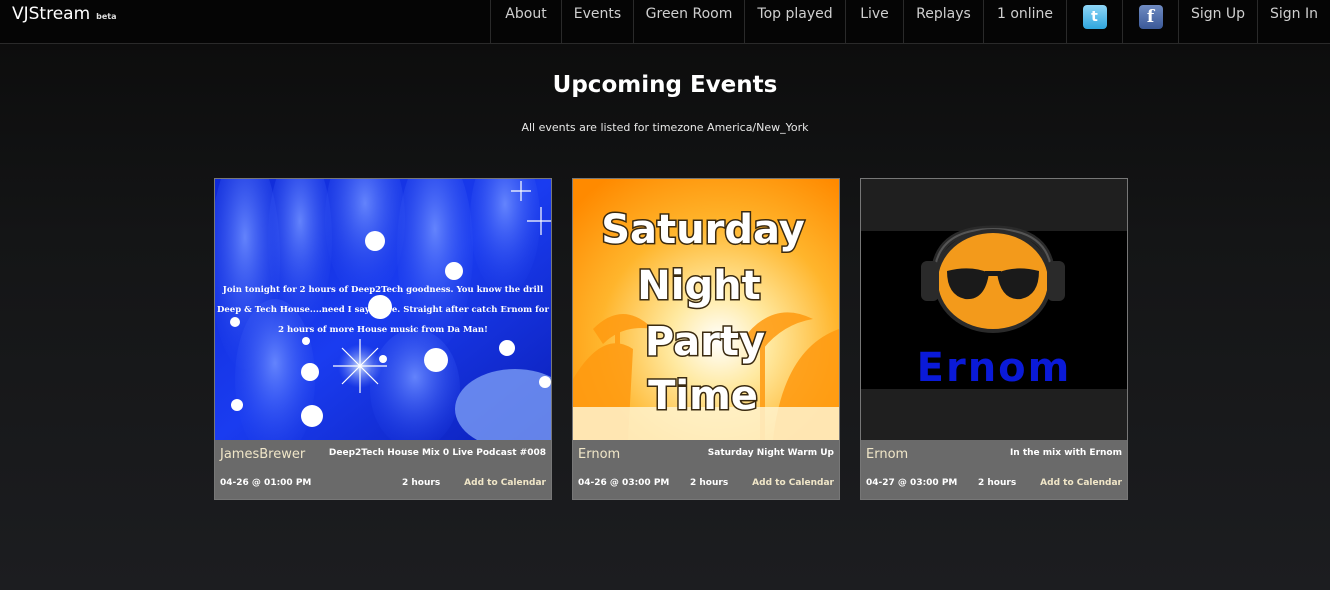  I want to click on image-line-4: Time, so click(703, 396).